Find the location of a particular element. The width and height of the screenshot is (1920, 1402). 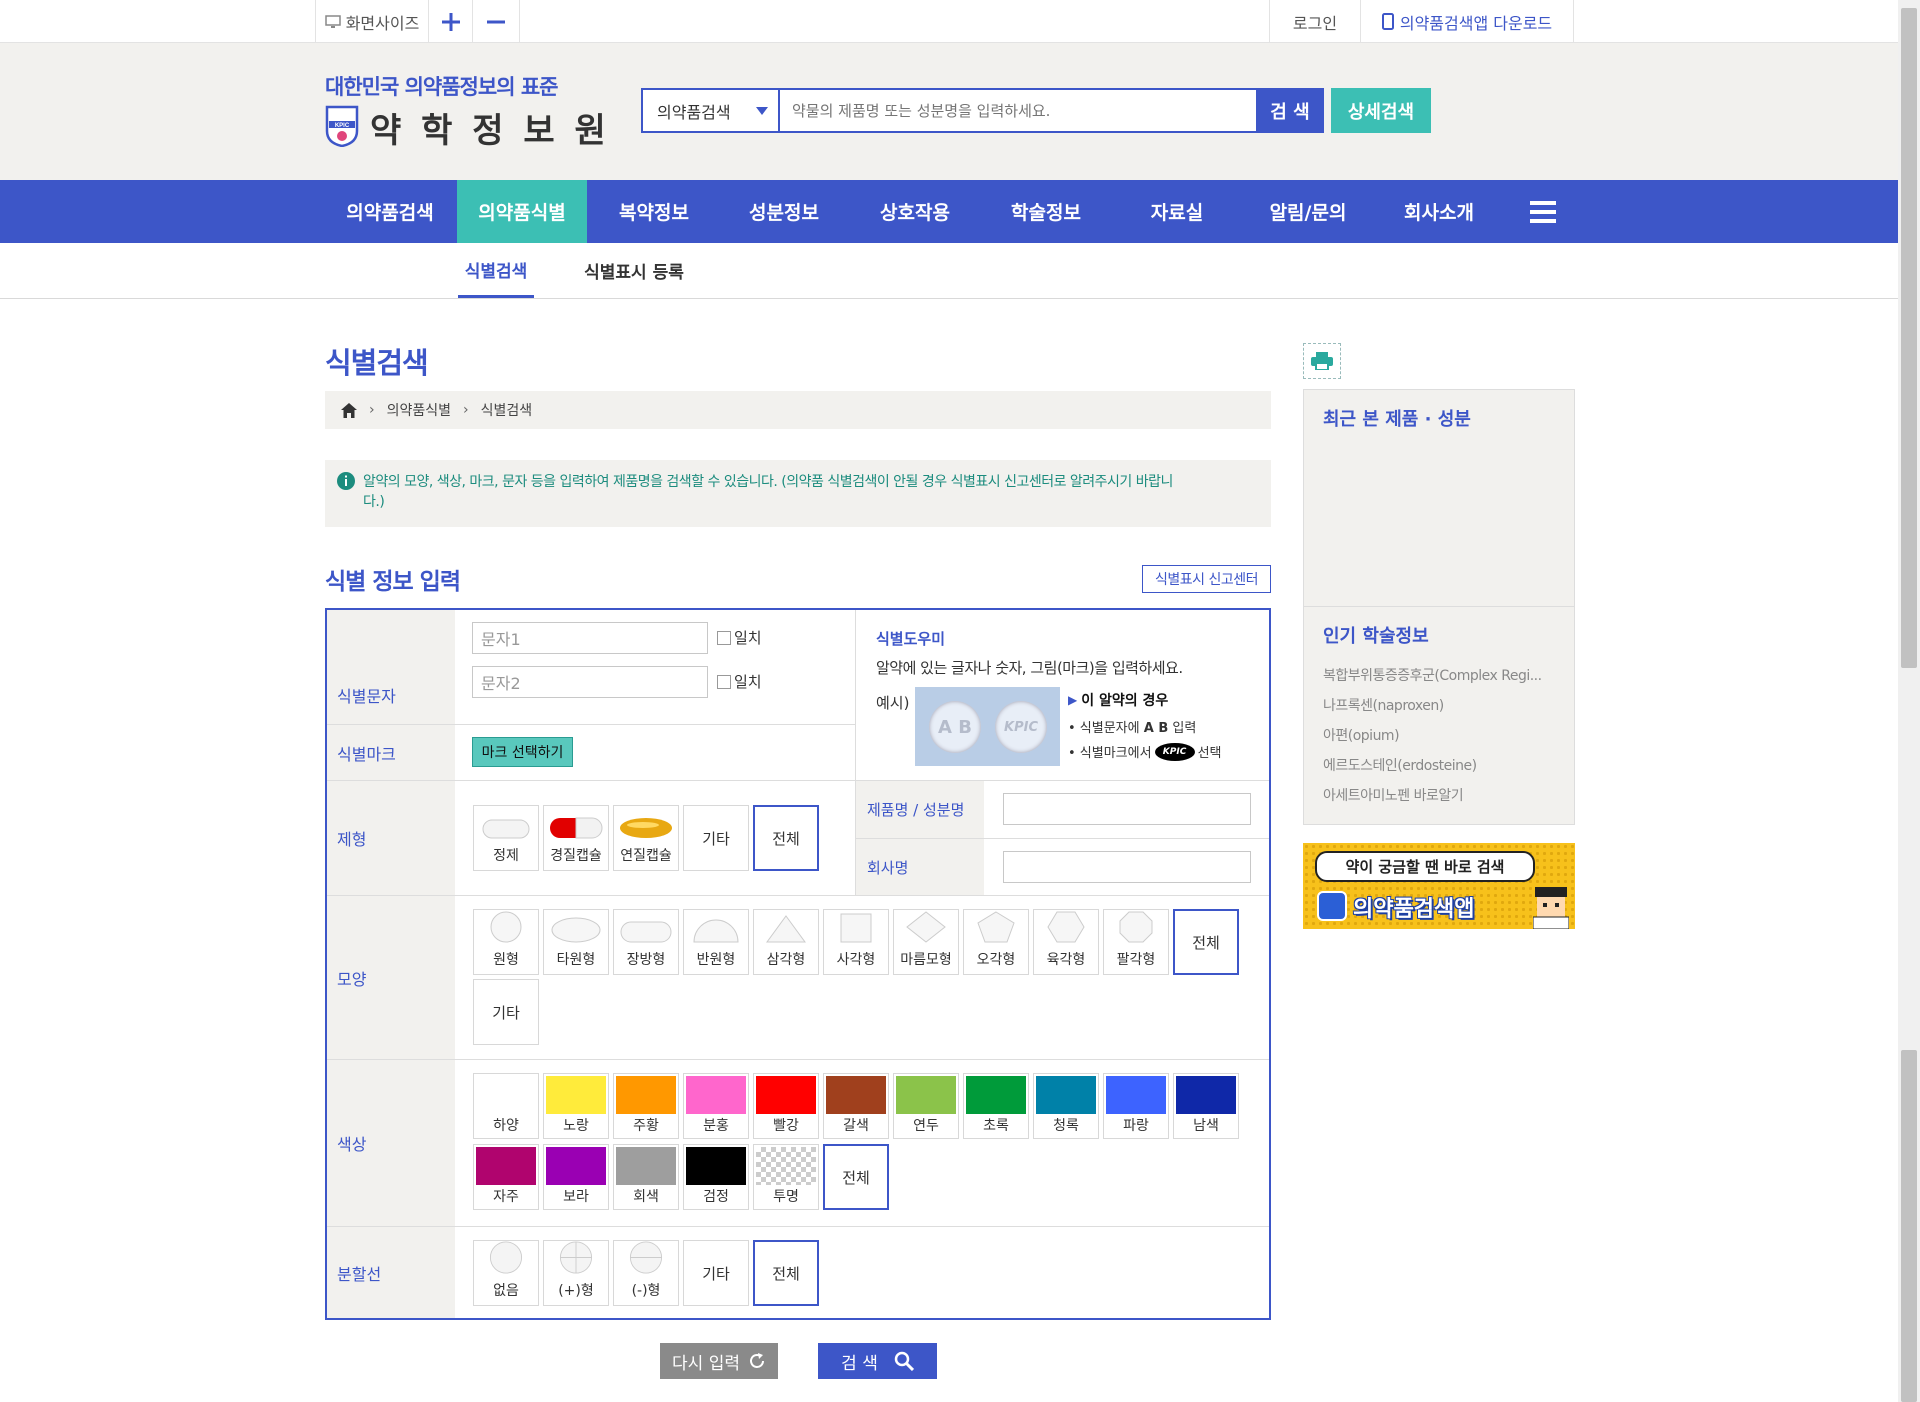

line-option-minus: (-)형 is located at coordinates (646, 1273).